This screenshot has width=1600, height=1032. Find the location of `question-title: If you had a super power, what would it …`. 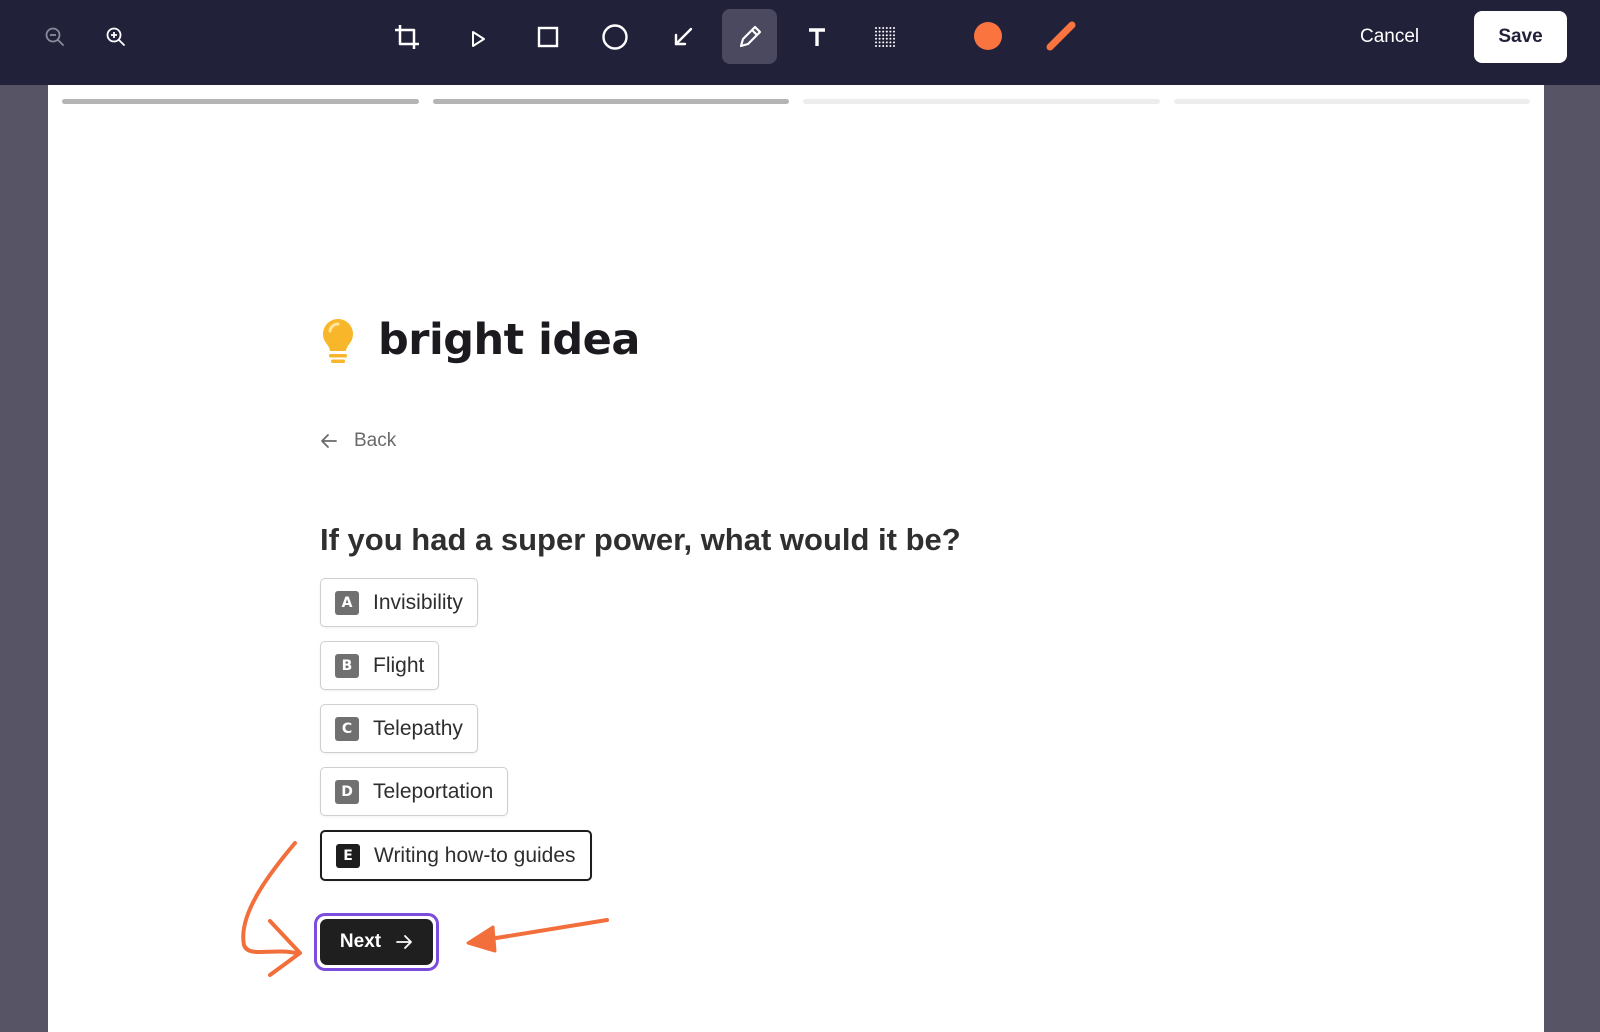

question-title: If you had a super power, what would it … is located at coordinates (640, 539).